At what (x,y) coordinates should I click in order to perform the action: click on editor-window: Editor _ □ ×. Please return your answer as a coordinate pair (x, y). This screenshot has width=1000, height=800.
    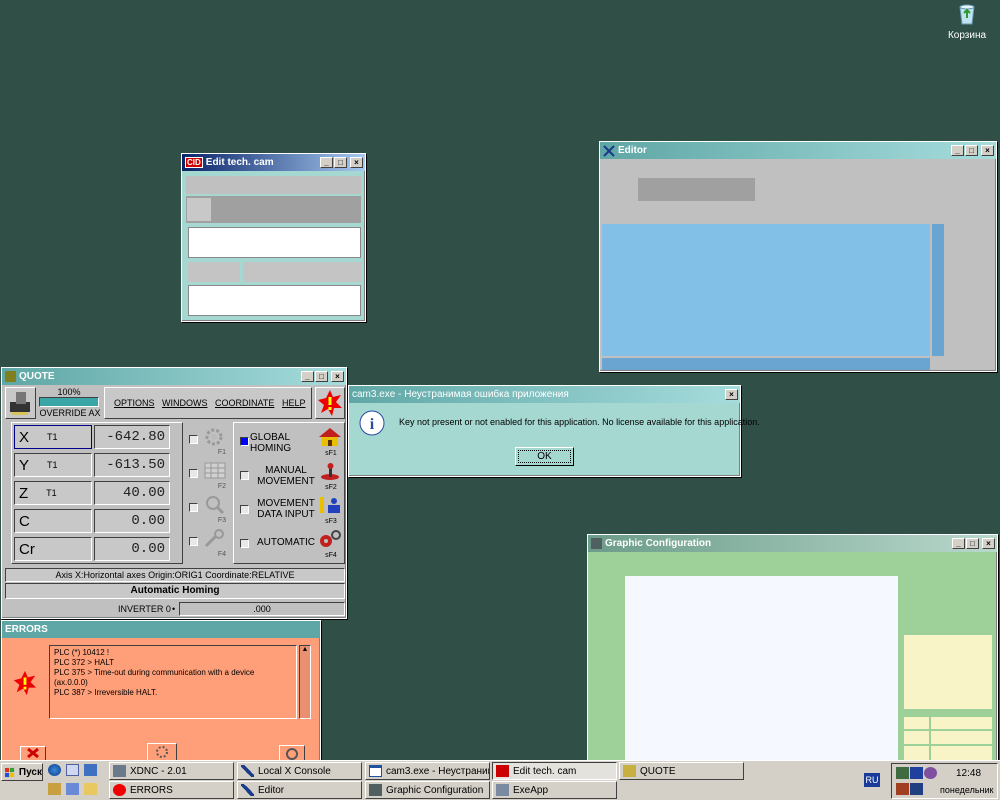
    Looking at the image, I should click on (798, 256).